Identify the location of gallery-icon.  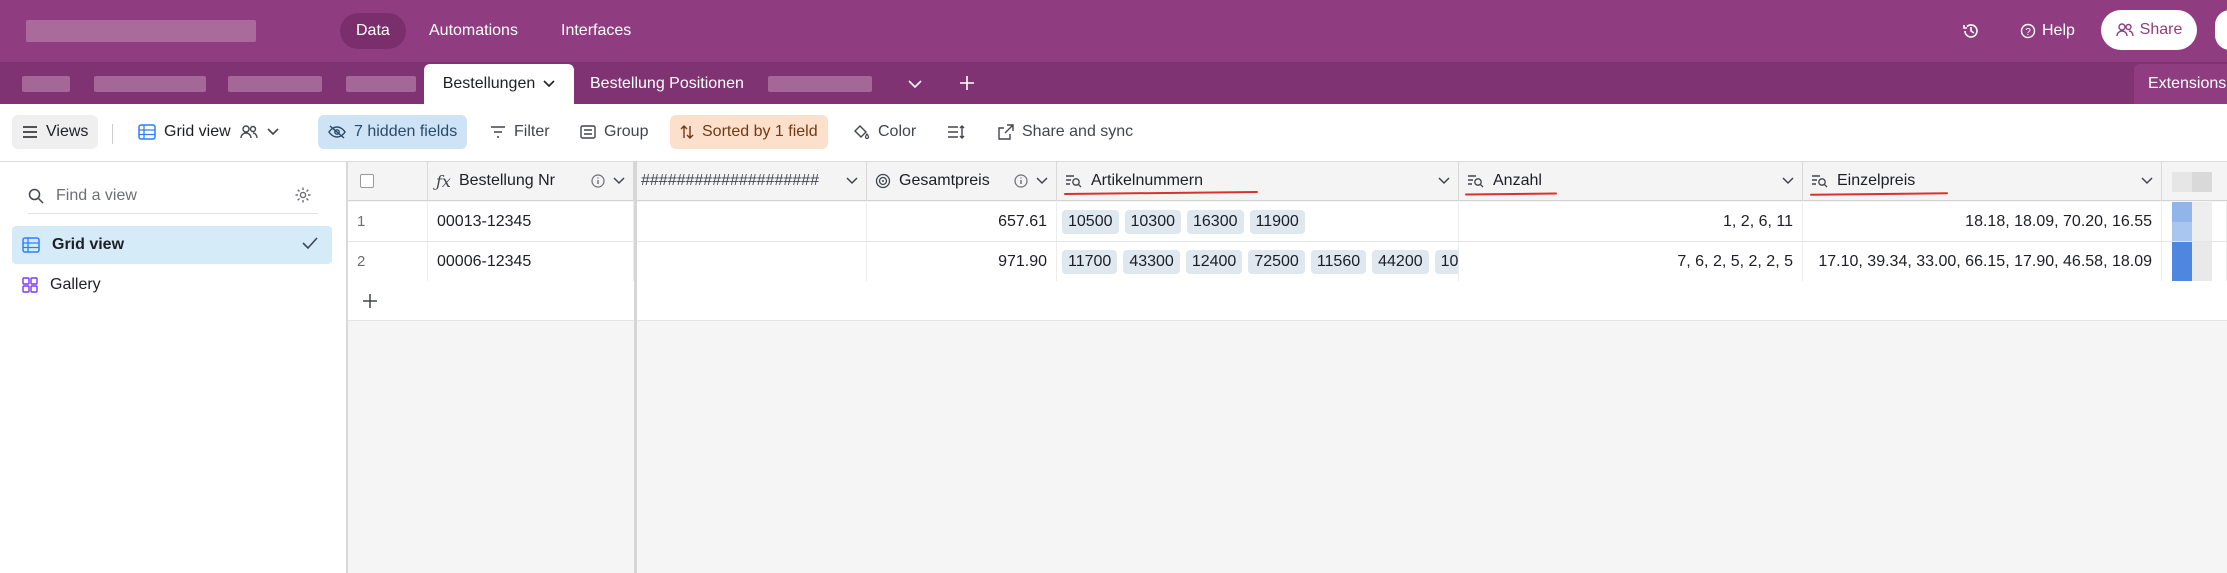
(30, 285).